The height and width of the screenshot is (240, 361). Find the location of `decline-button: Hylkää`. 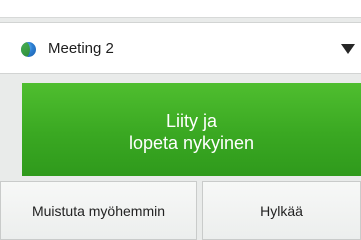

decline-button: Hylkää is located at coordinates (281, 210).